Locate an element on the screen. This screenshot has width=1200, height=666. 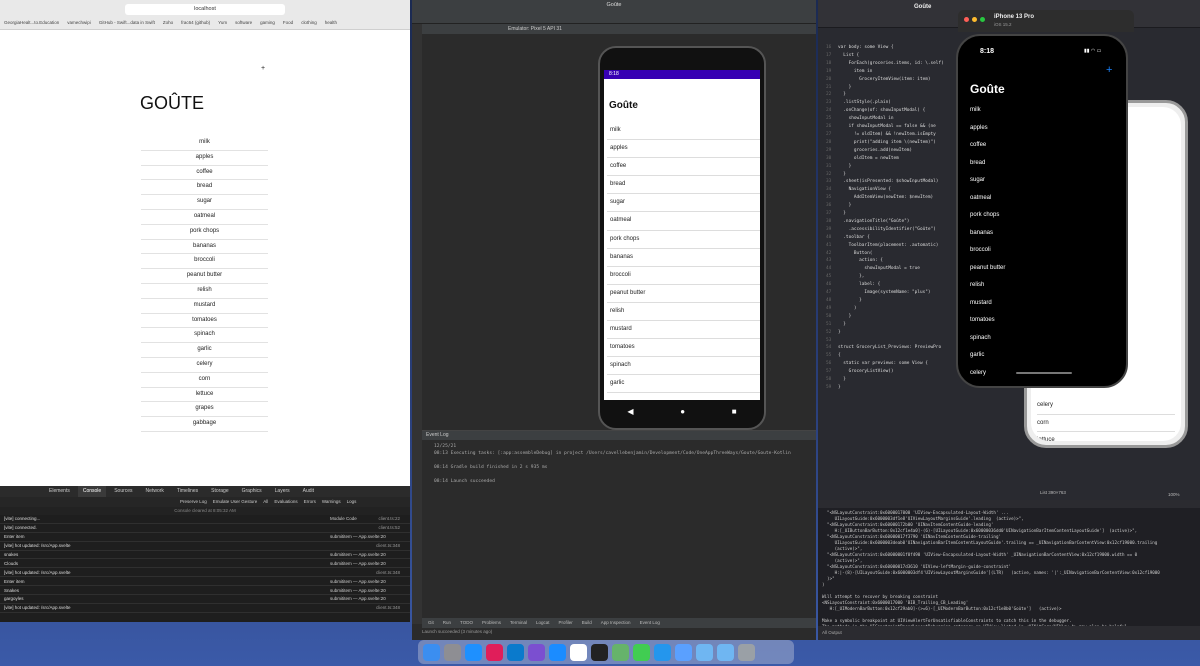
trash-icon is located at coordinates (746, 652).